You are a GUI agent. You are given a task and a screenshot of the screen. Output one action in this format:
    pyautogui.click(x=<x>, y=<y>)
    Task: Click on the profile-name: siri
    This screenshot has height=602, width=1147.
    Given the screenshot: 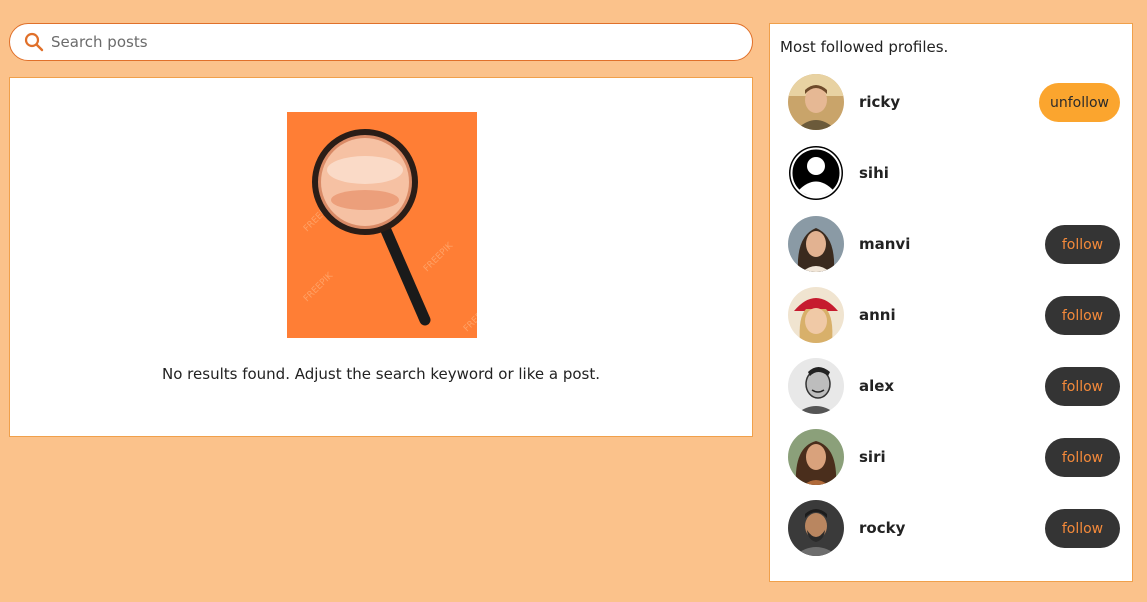 What is the action you would take?
    pyautogui.click(x=872, y=457)
    